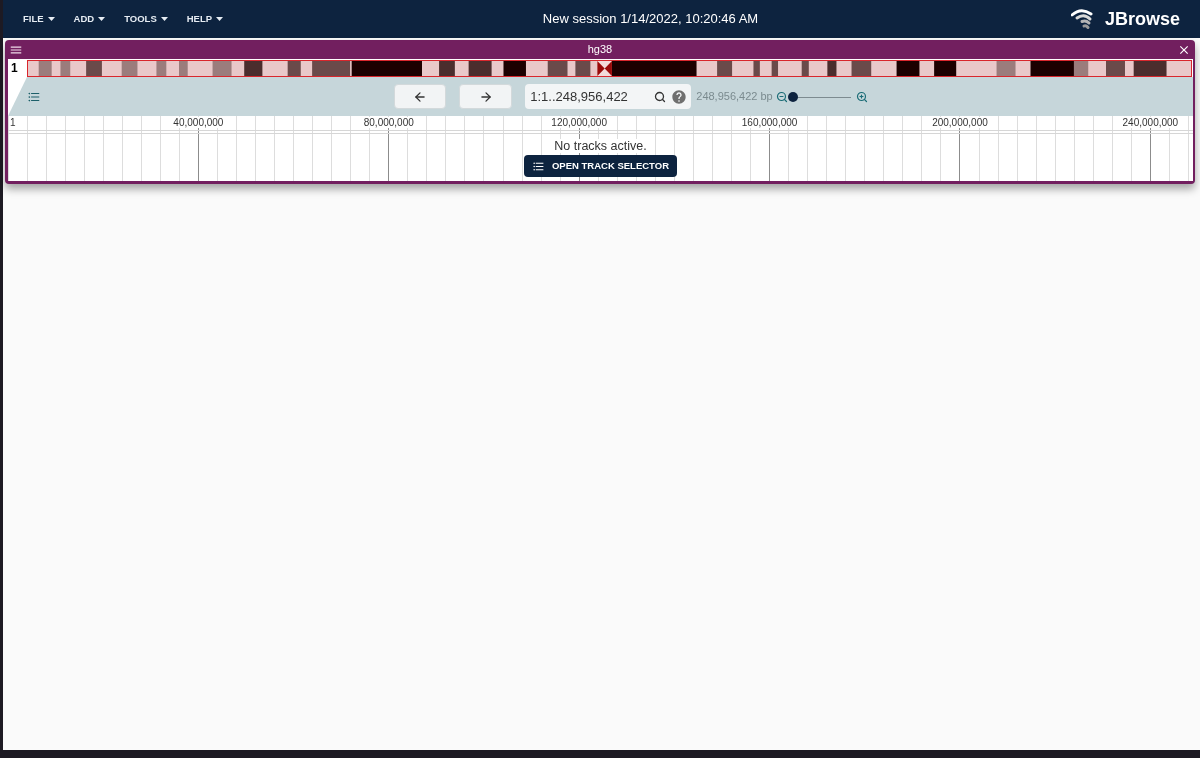  Describe the element at coordinates (388, 122) in the screenshot. I see `ruler-label: 80,000,000` at that location.